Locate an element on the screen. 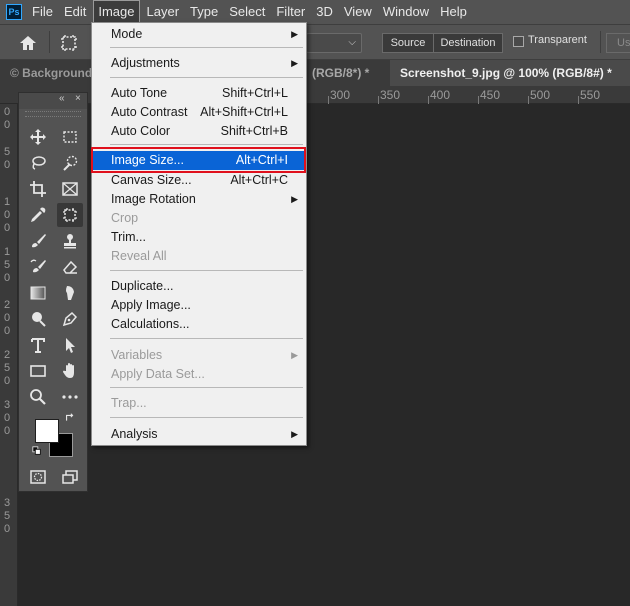 The width and height of the screenshot is (630, 606). photoshop-logo: Ps is located at coordinates (14, 12).